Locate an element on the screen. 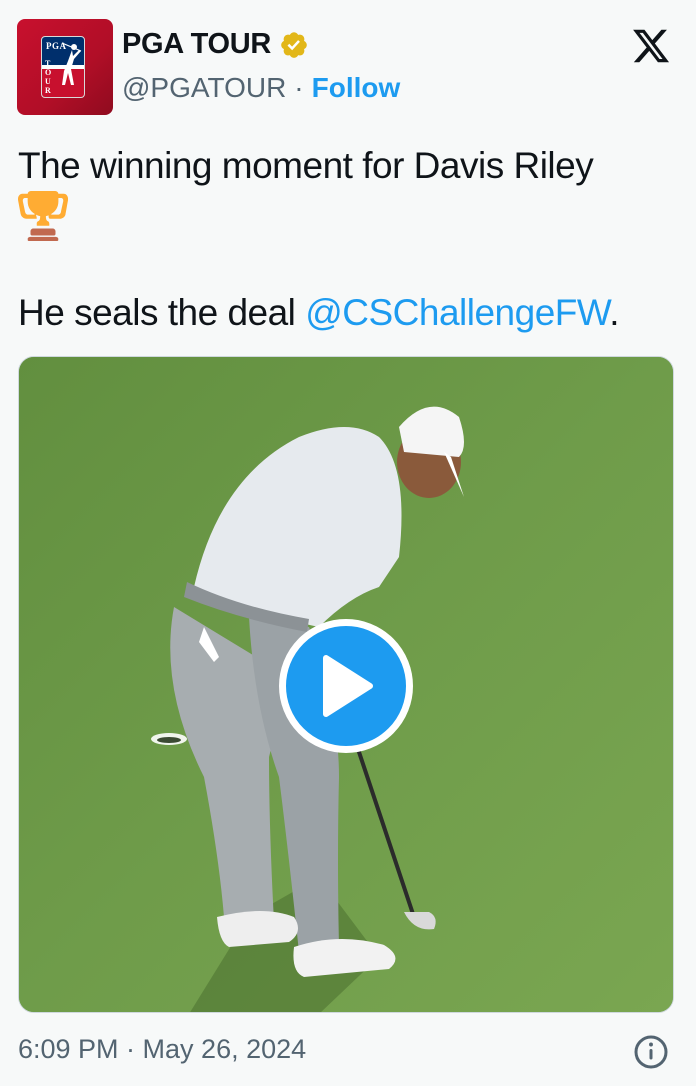 This screenshot has width=696, height=1086. author-display-name: PGA TOUR is located at coordinates (196, 44).